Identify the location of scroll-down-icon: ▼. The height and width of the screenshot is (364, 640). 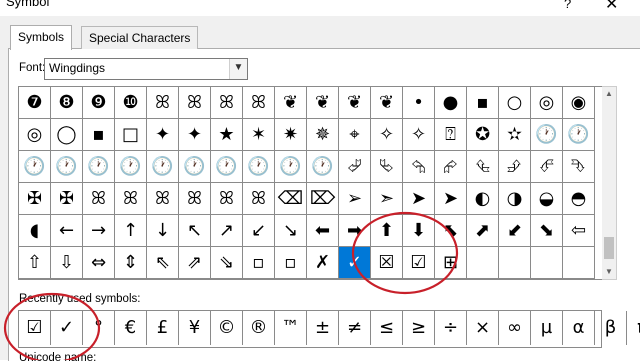
(609, 272).